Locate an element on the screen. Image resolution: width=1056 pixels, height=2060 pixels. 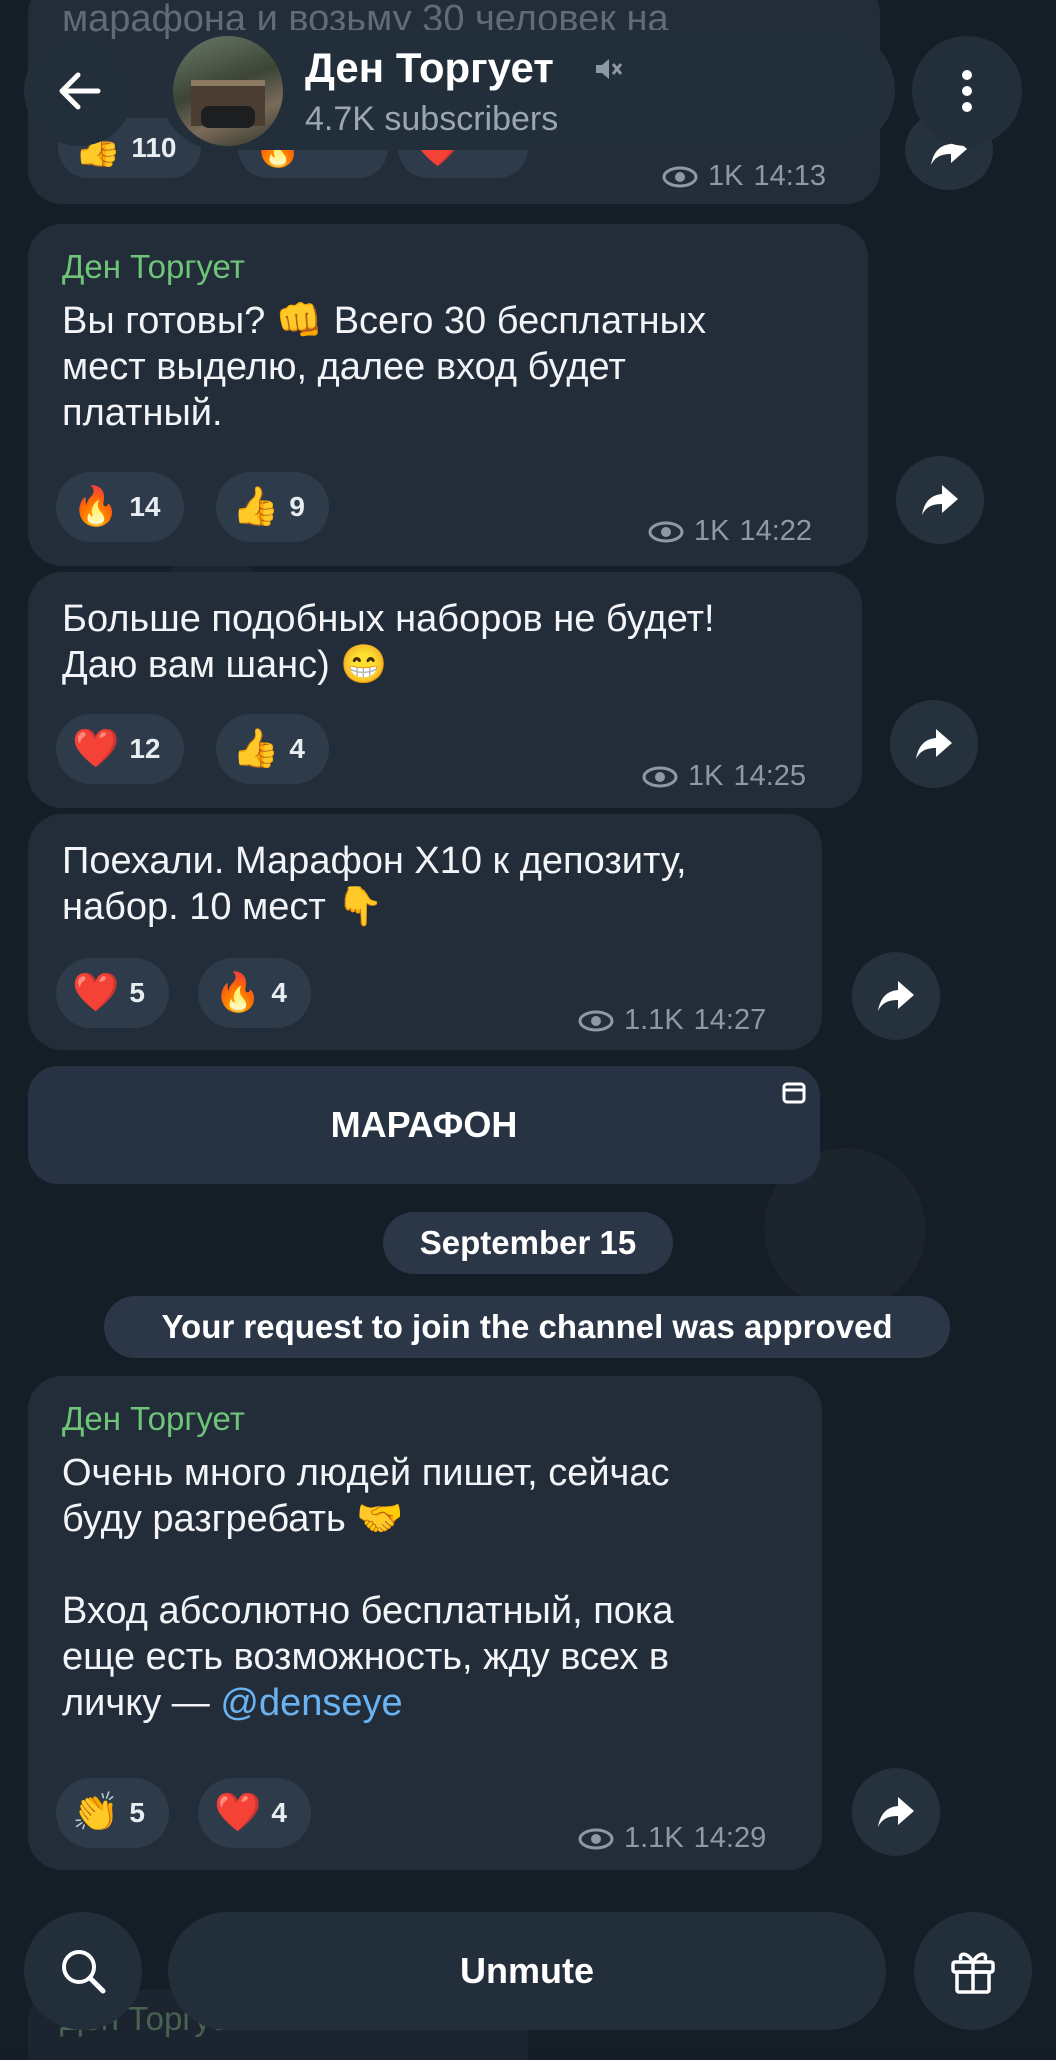
unmute-button: Unmute is located at coordinates (527, 1971).